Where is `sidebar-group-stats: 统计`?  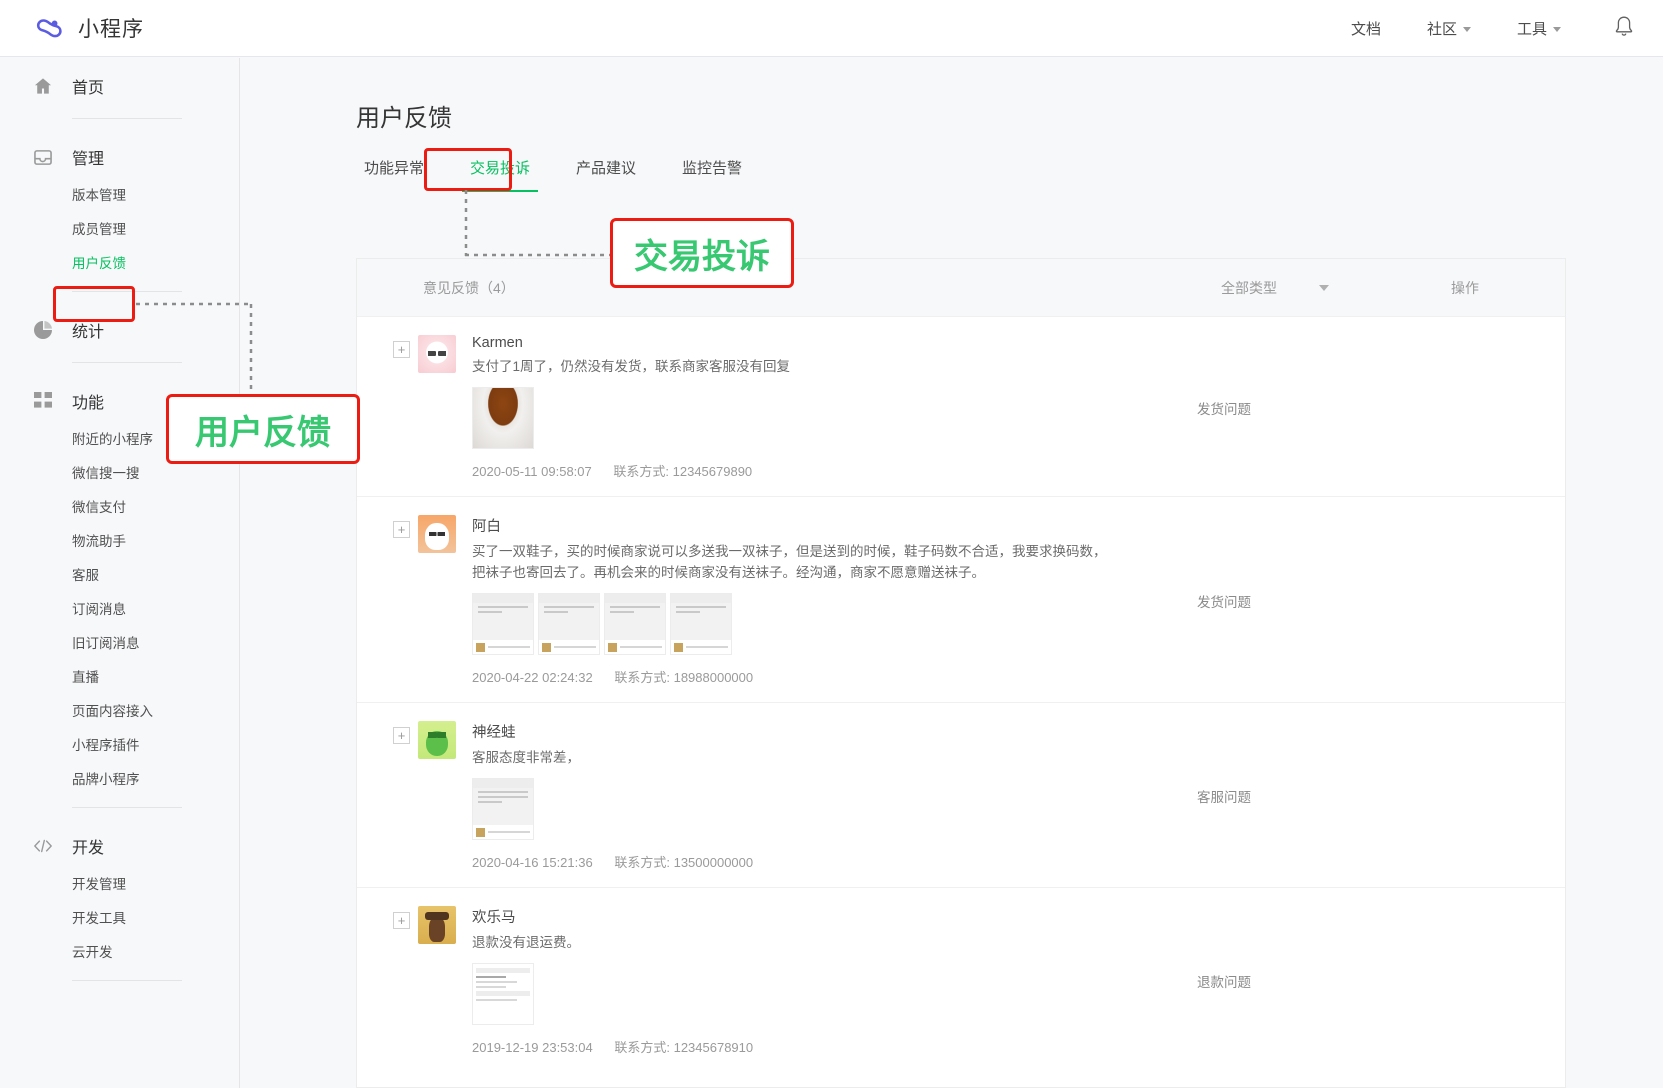
sidebar-group-stats: 统计 is located at coordinates (119, 332).